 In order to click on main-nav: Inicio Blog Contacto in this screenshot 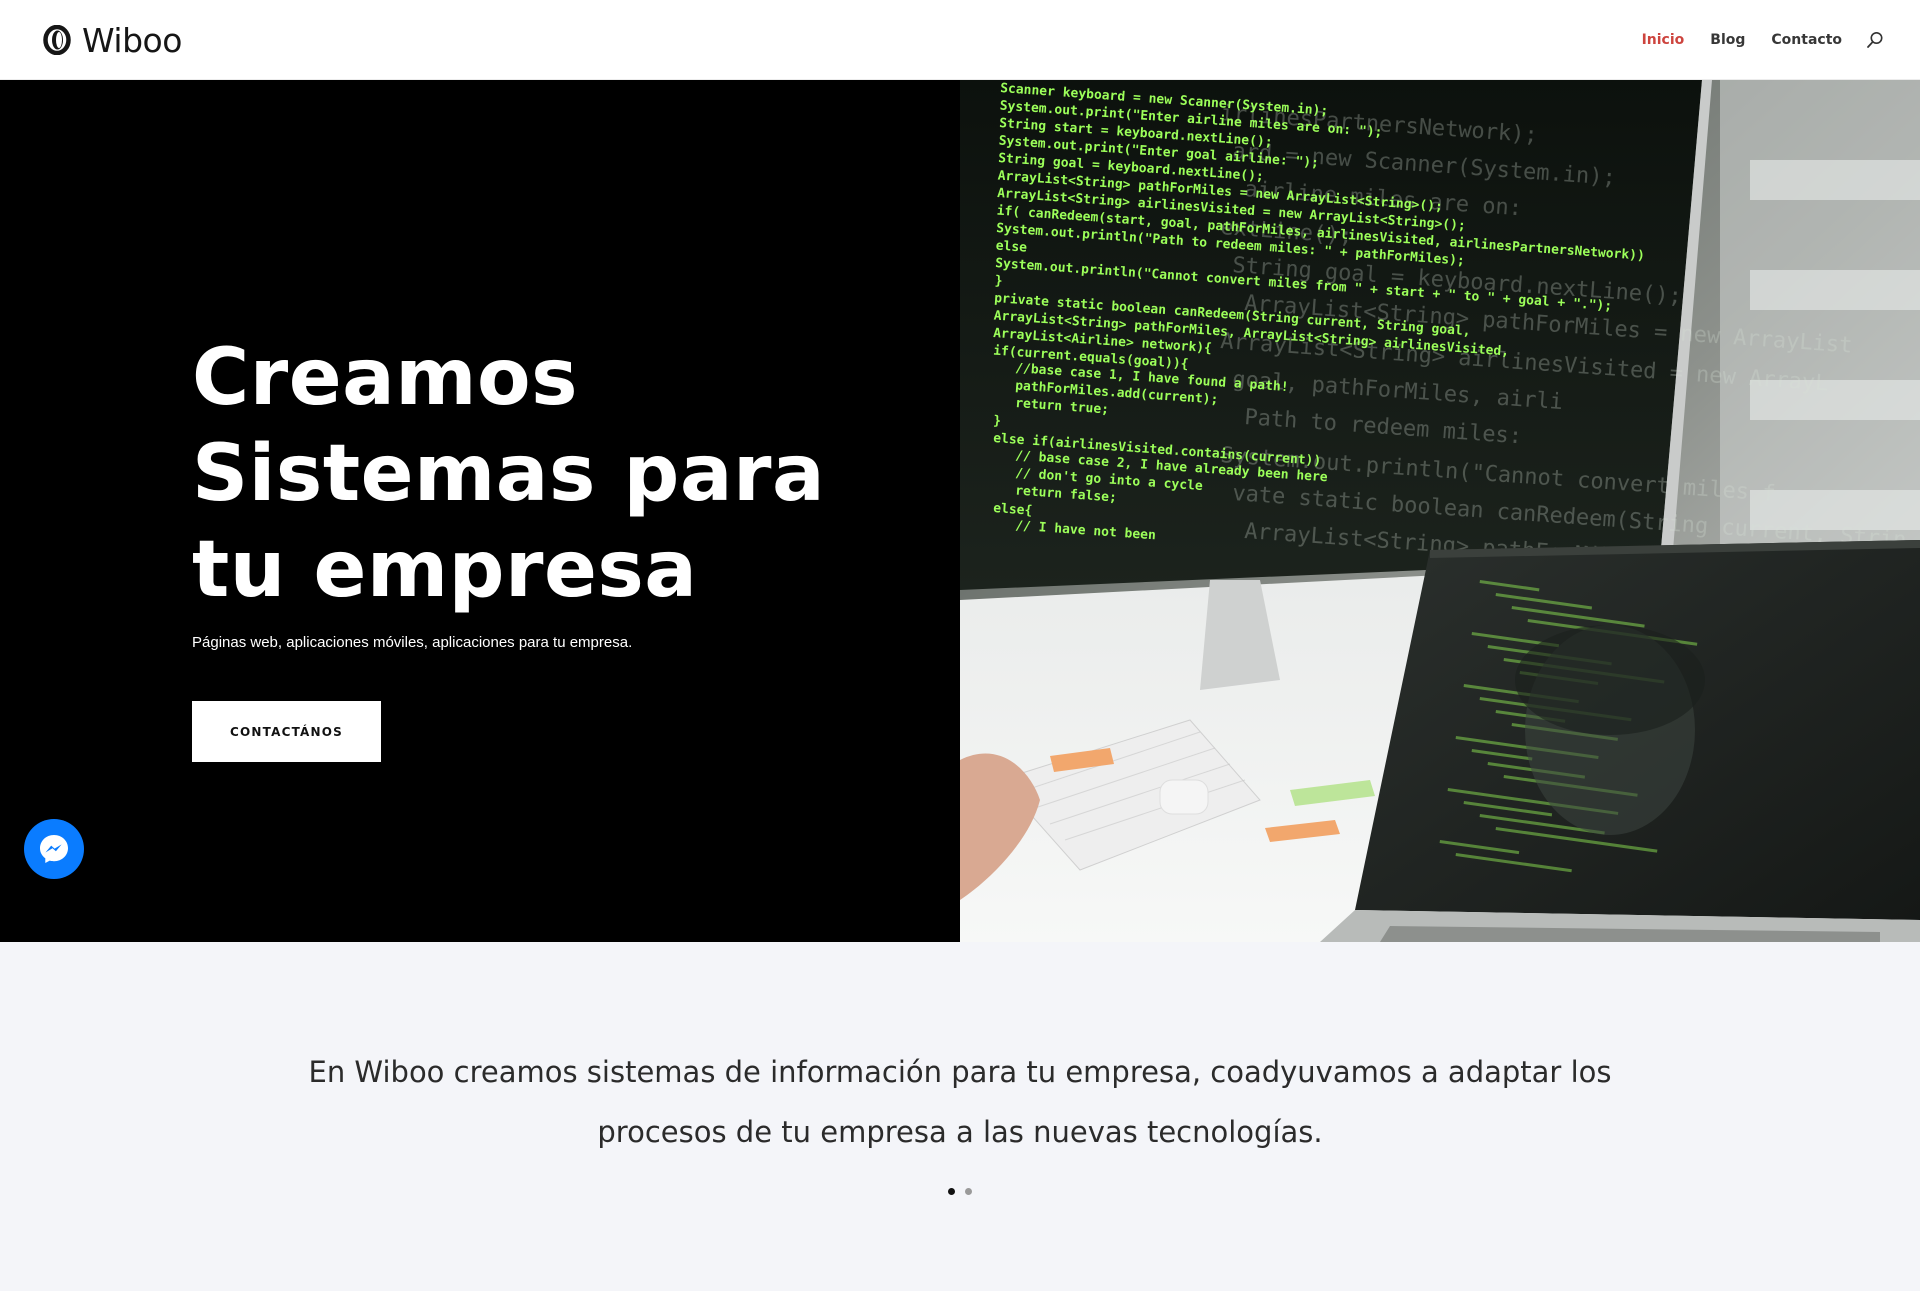, I will do `click(1750, 40)`.